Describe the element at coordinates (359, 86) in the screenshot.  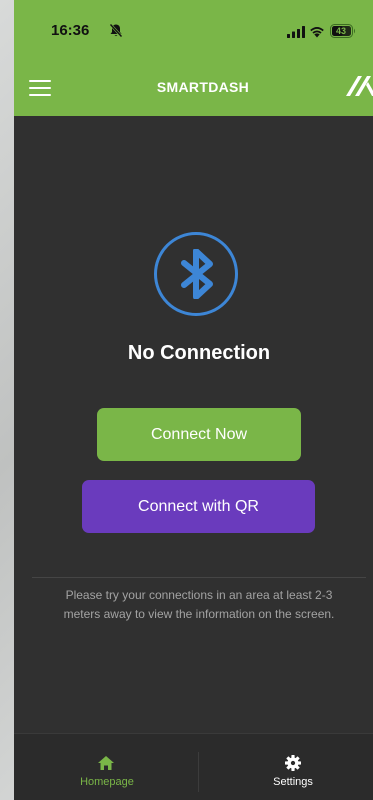
I see `brand-logo-icon` at that location.